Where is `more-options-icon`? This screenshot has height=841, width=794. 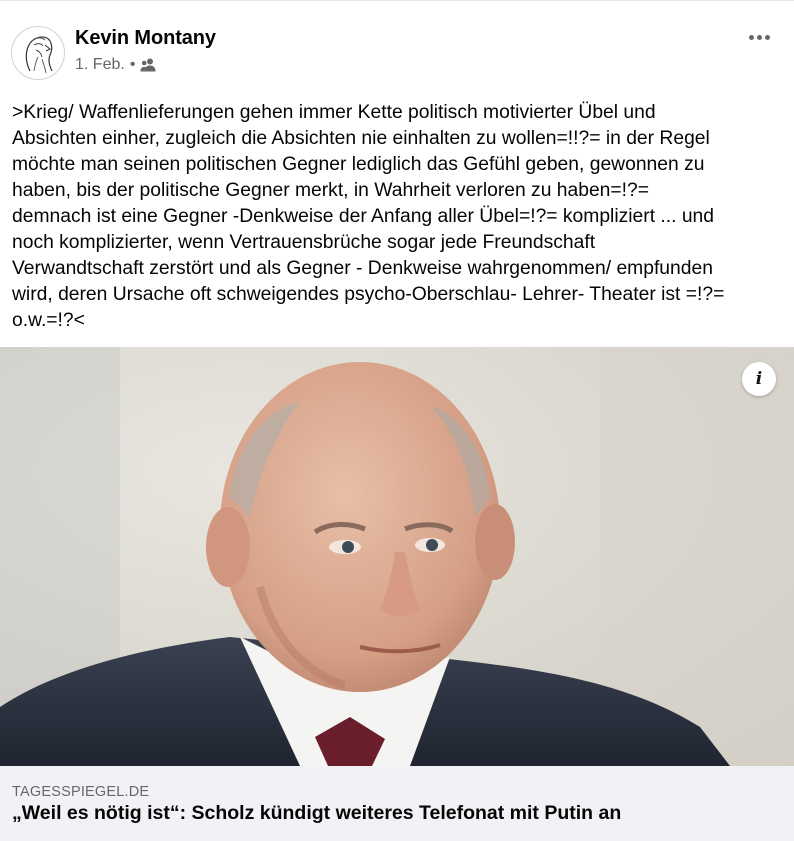 more-options-icon is located at coordinates (759, 37).